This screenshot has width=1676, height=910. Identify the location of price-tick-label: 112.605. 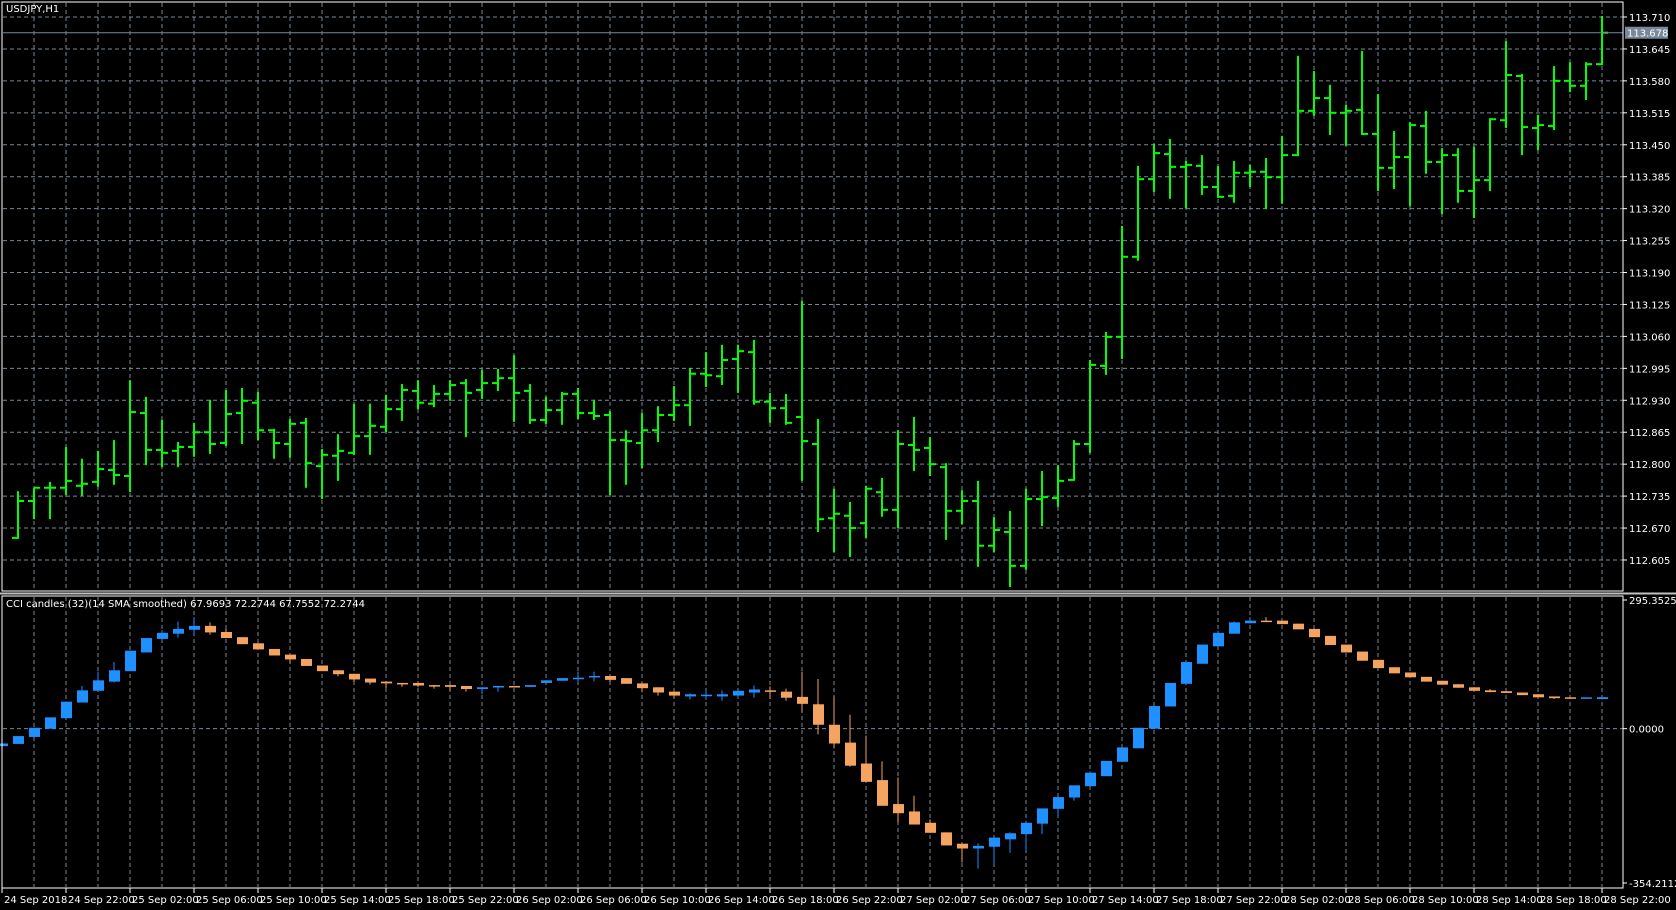
(1649, 561).